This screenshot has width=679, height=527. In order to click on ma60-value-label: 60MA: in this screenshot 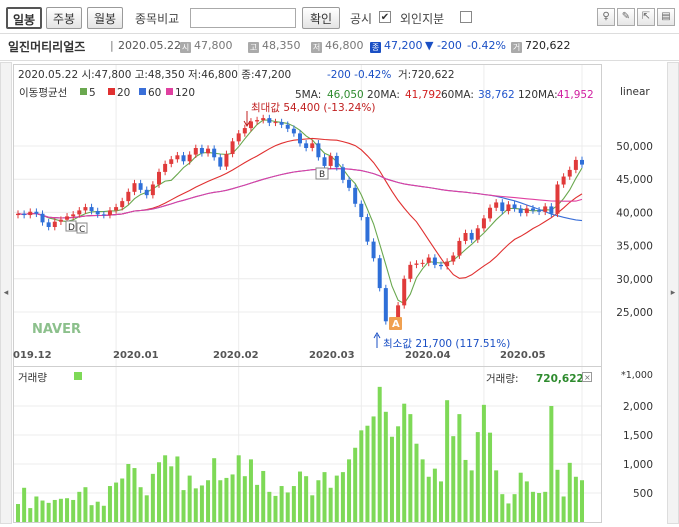, I will do `click(457, 95)`.